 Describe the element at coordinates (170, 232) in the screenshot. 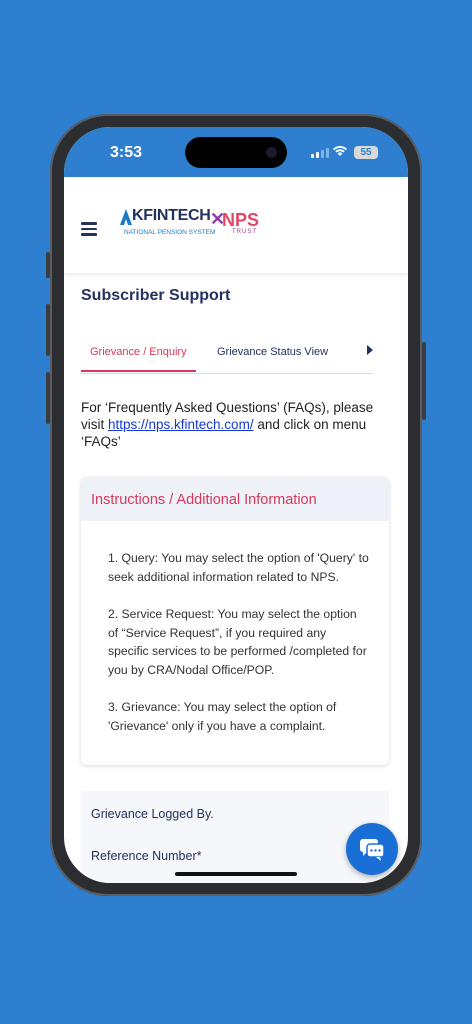

I see `logo-tagline: NATIONAL PENSION SYSTEM` at that location.